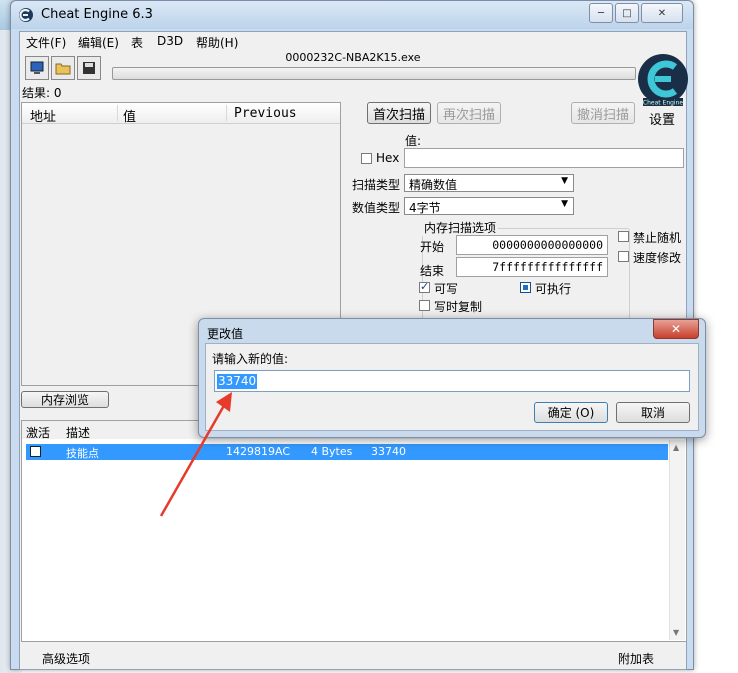 The height and width of the screenshot is (673, 738). What do you see at coordinates (26, 15) in the screenshot?
I see `cheat-engine-icon` at bounding box center [26, 15].